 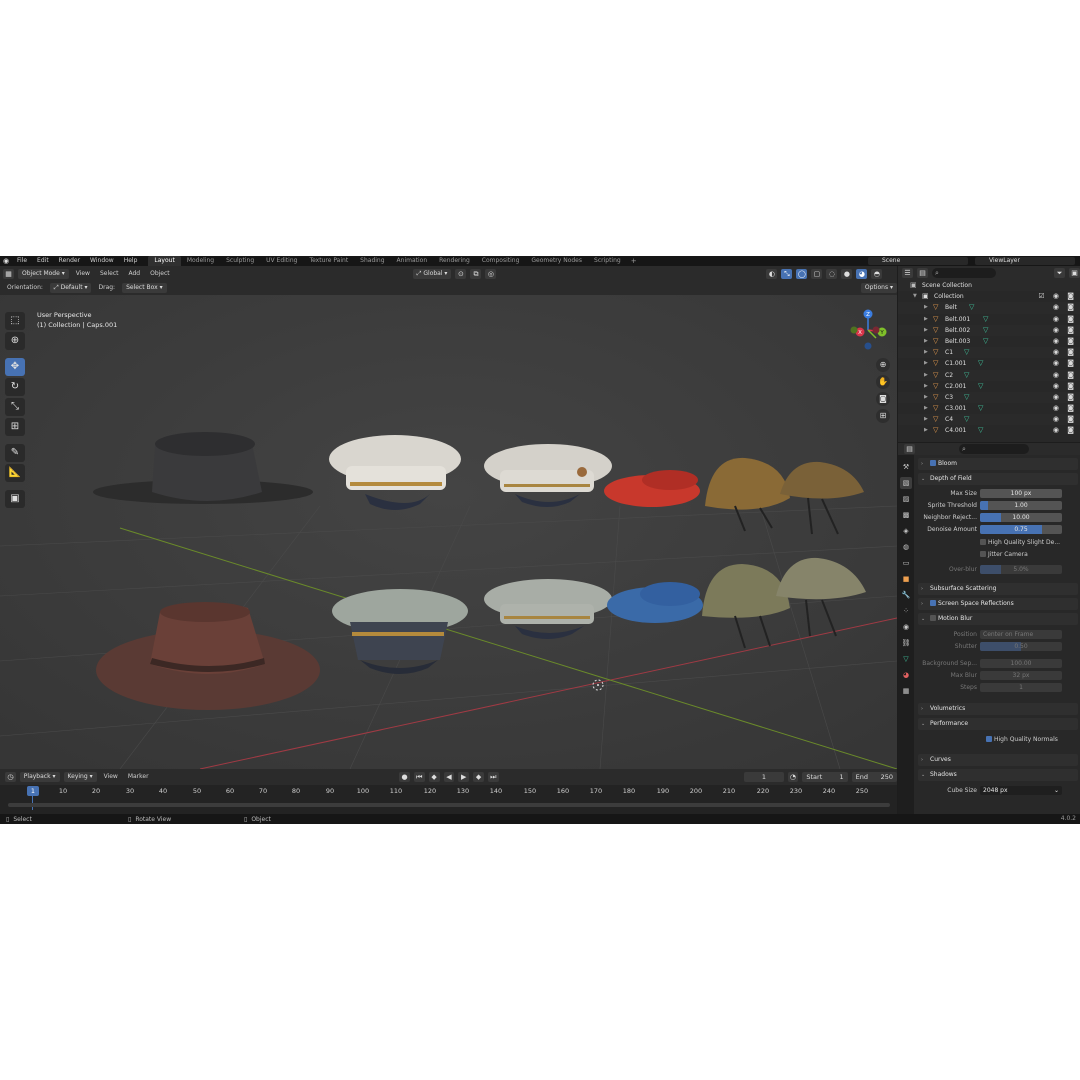 I want to click on jump-start-icon: ⏮, so click(x=419, y=777).